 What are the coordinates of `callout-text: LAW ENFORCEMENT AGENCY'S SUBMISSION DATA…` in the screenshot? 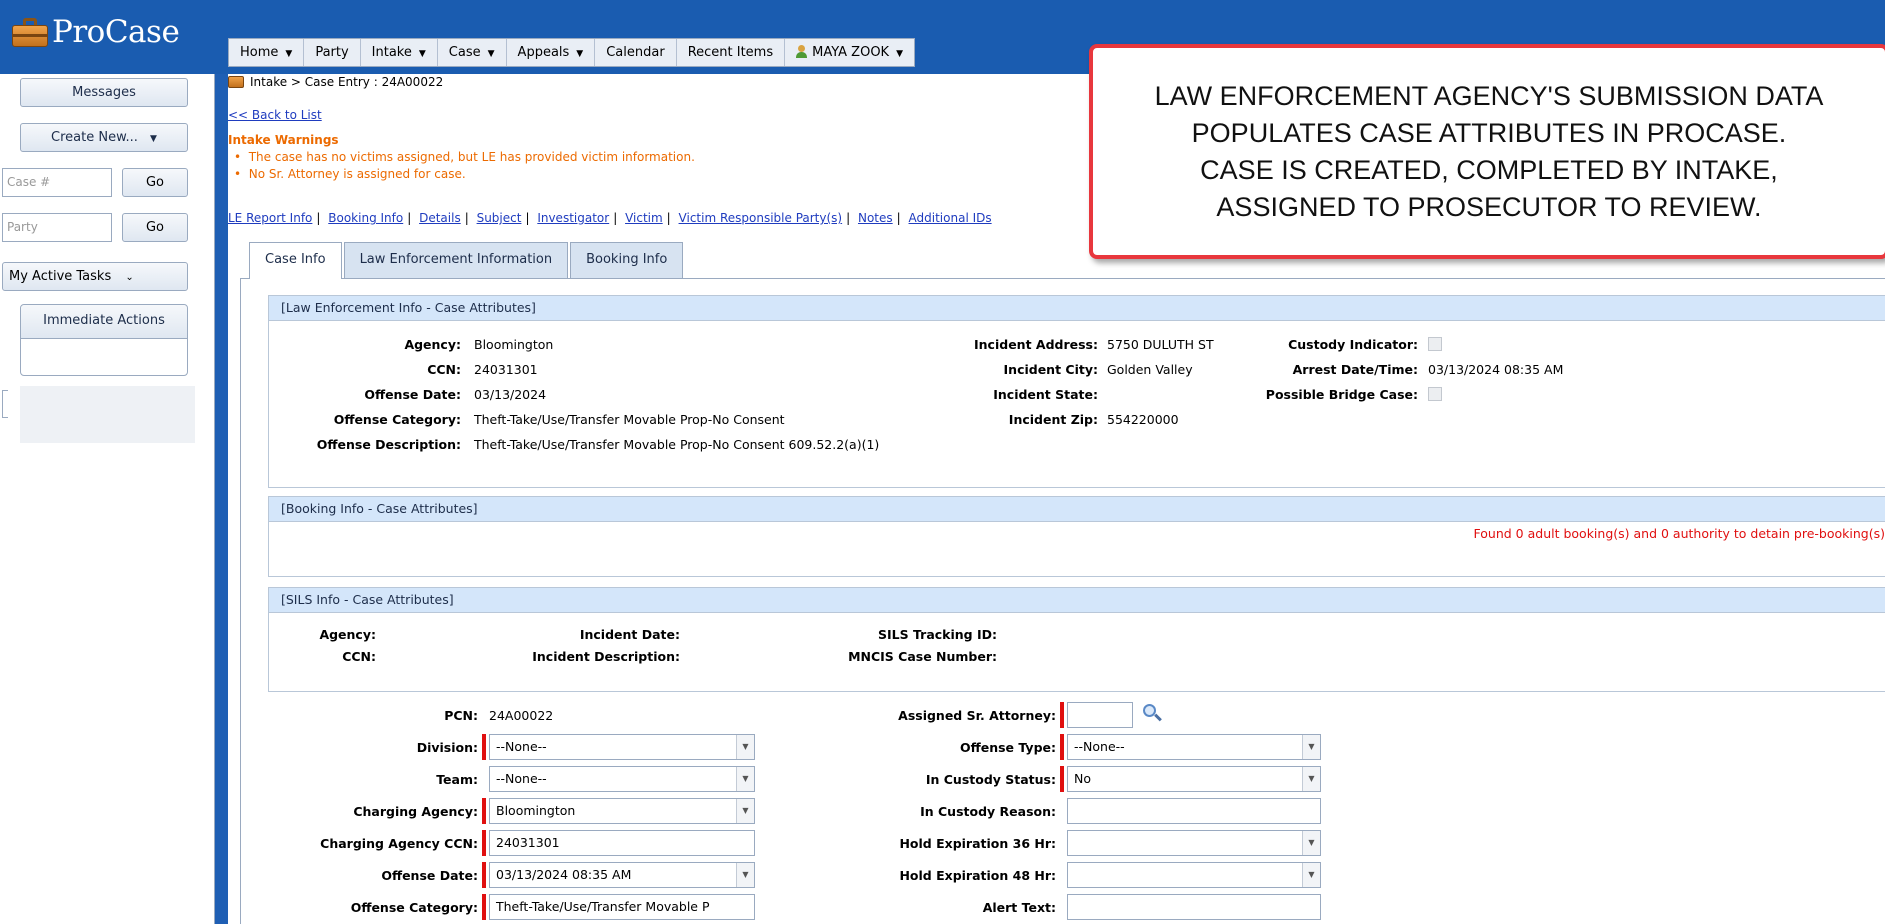 It's located at (1489, 151).